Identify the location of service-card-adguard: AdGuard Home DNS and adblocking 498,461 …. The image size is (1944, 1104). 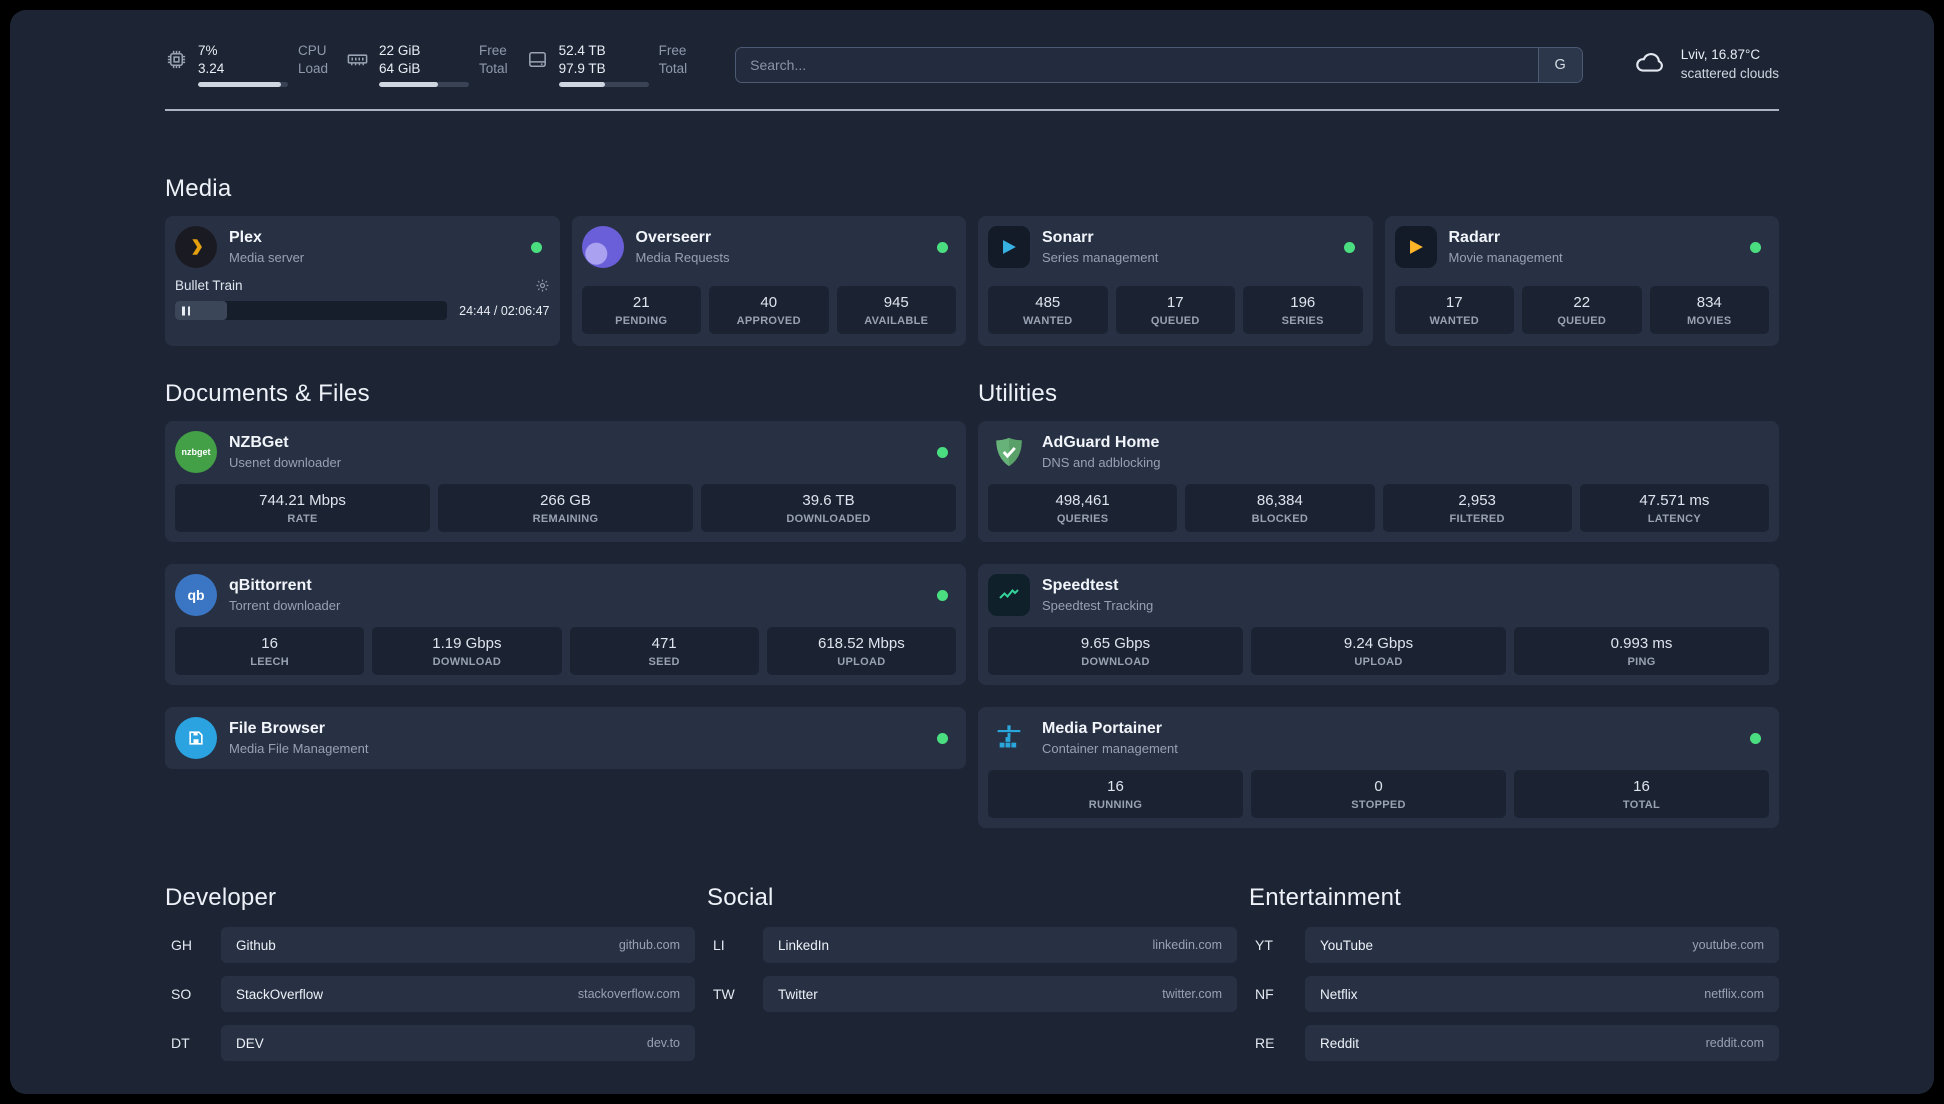
(1378, 482).